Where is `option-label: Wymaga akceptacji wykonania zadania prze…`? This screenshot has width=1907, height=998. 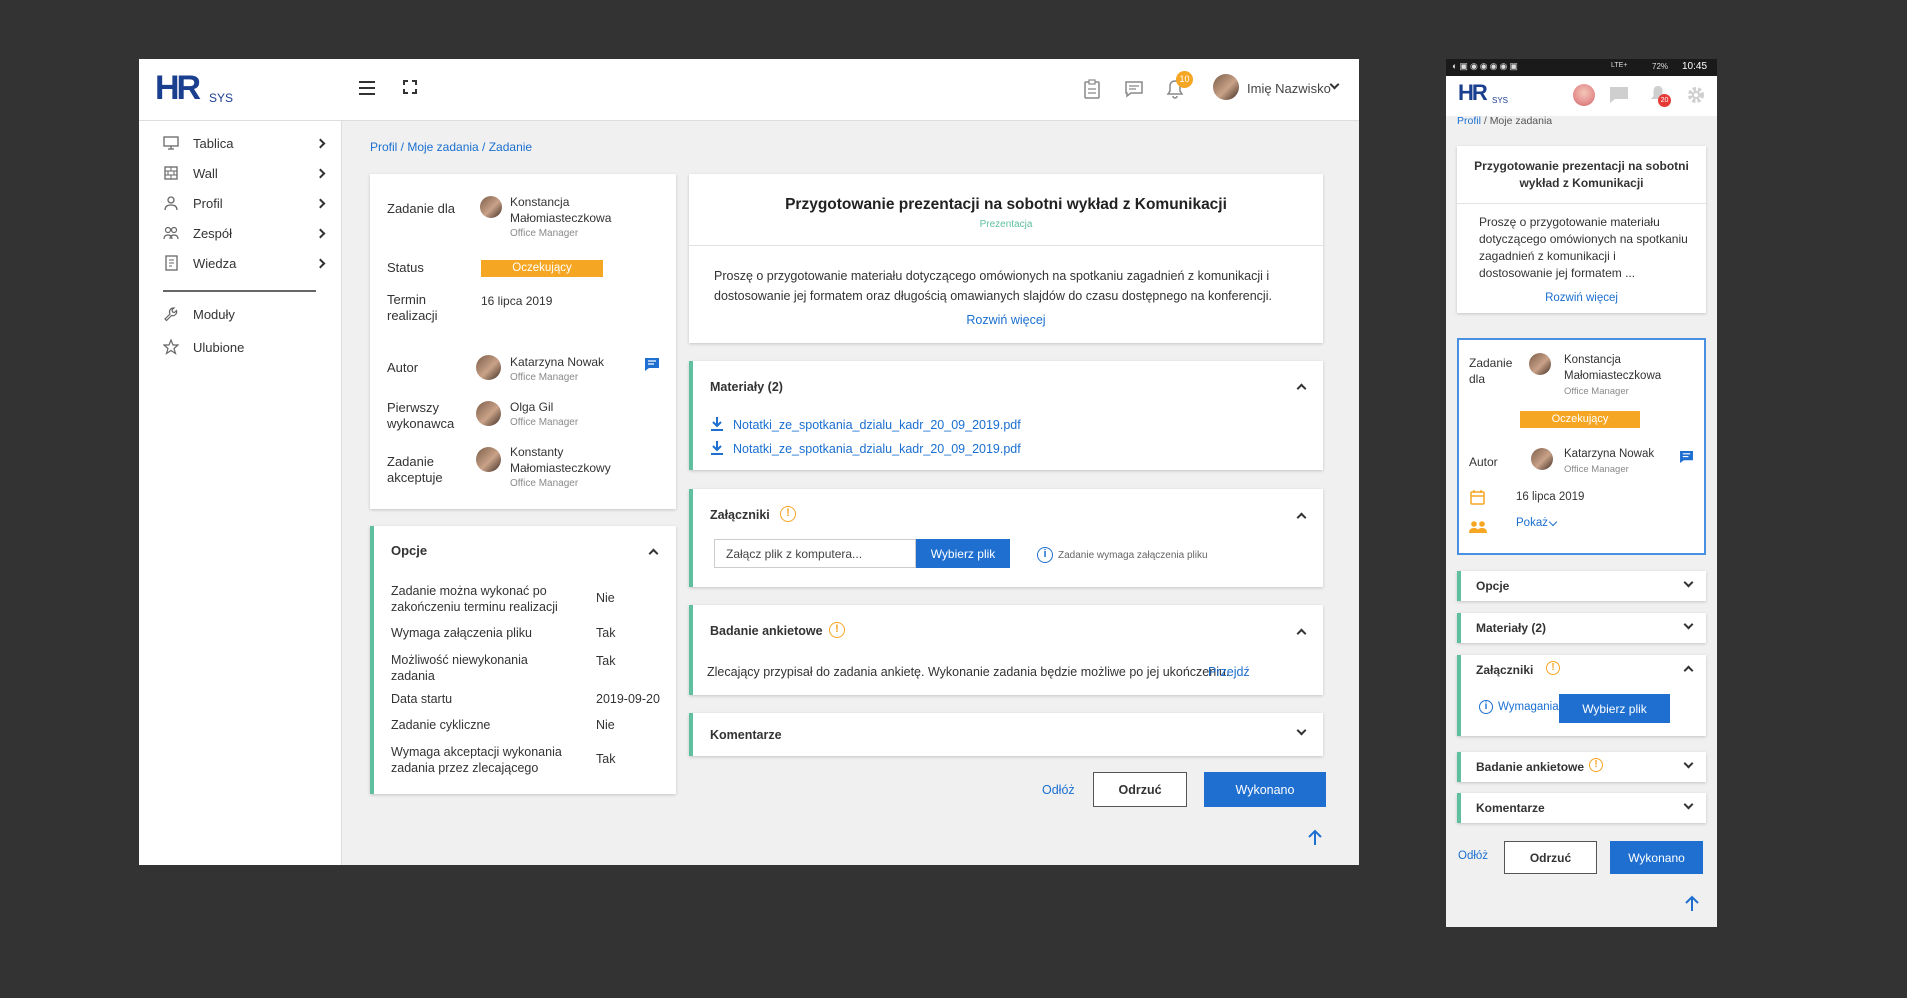
option-label: Wymaga akceptacji wykonania zadania prze… is located at coordinates (476, 760).